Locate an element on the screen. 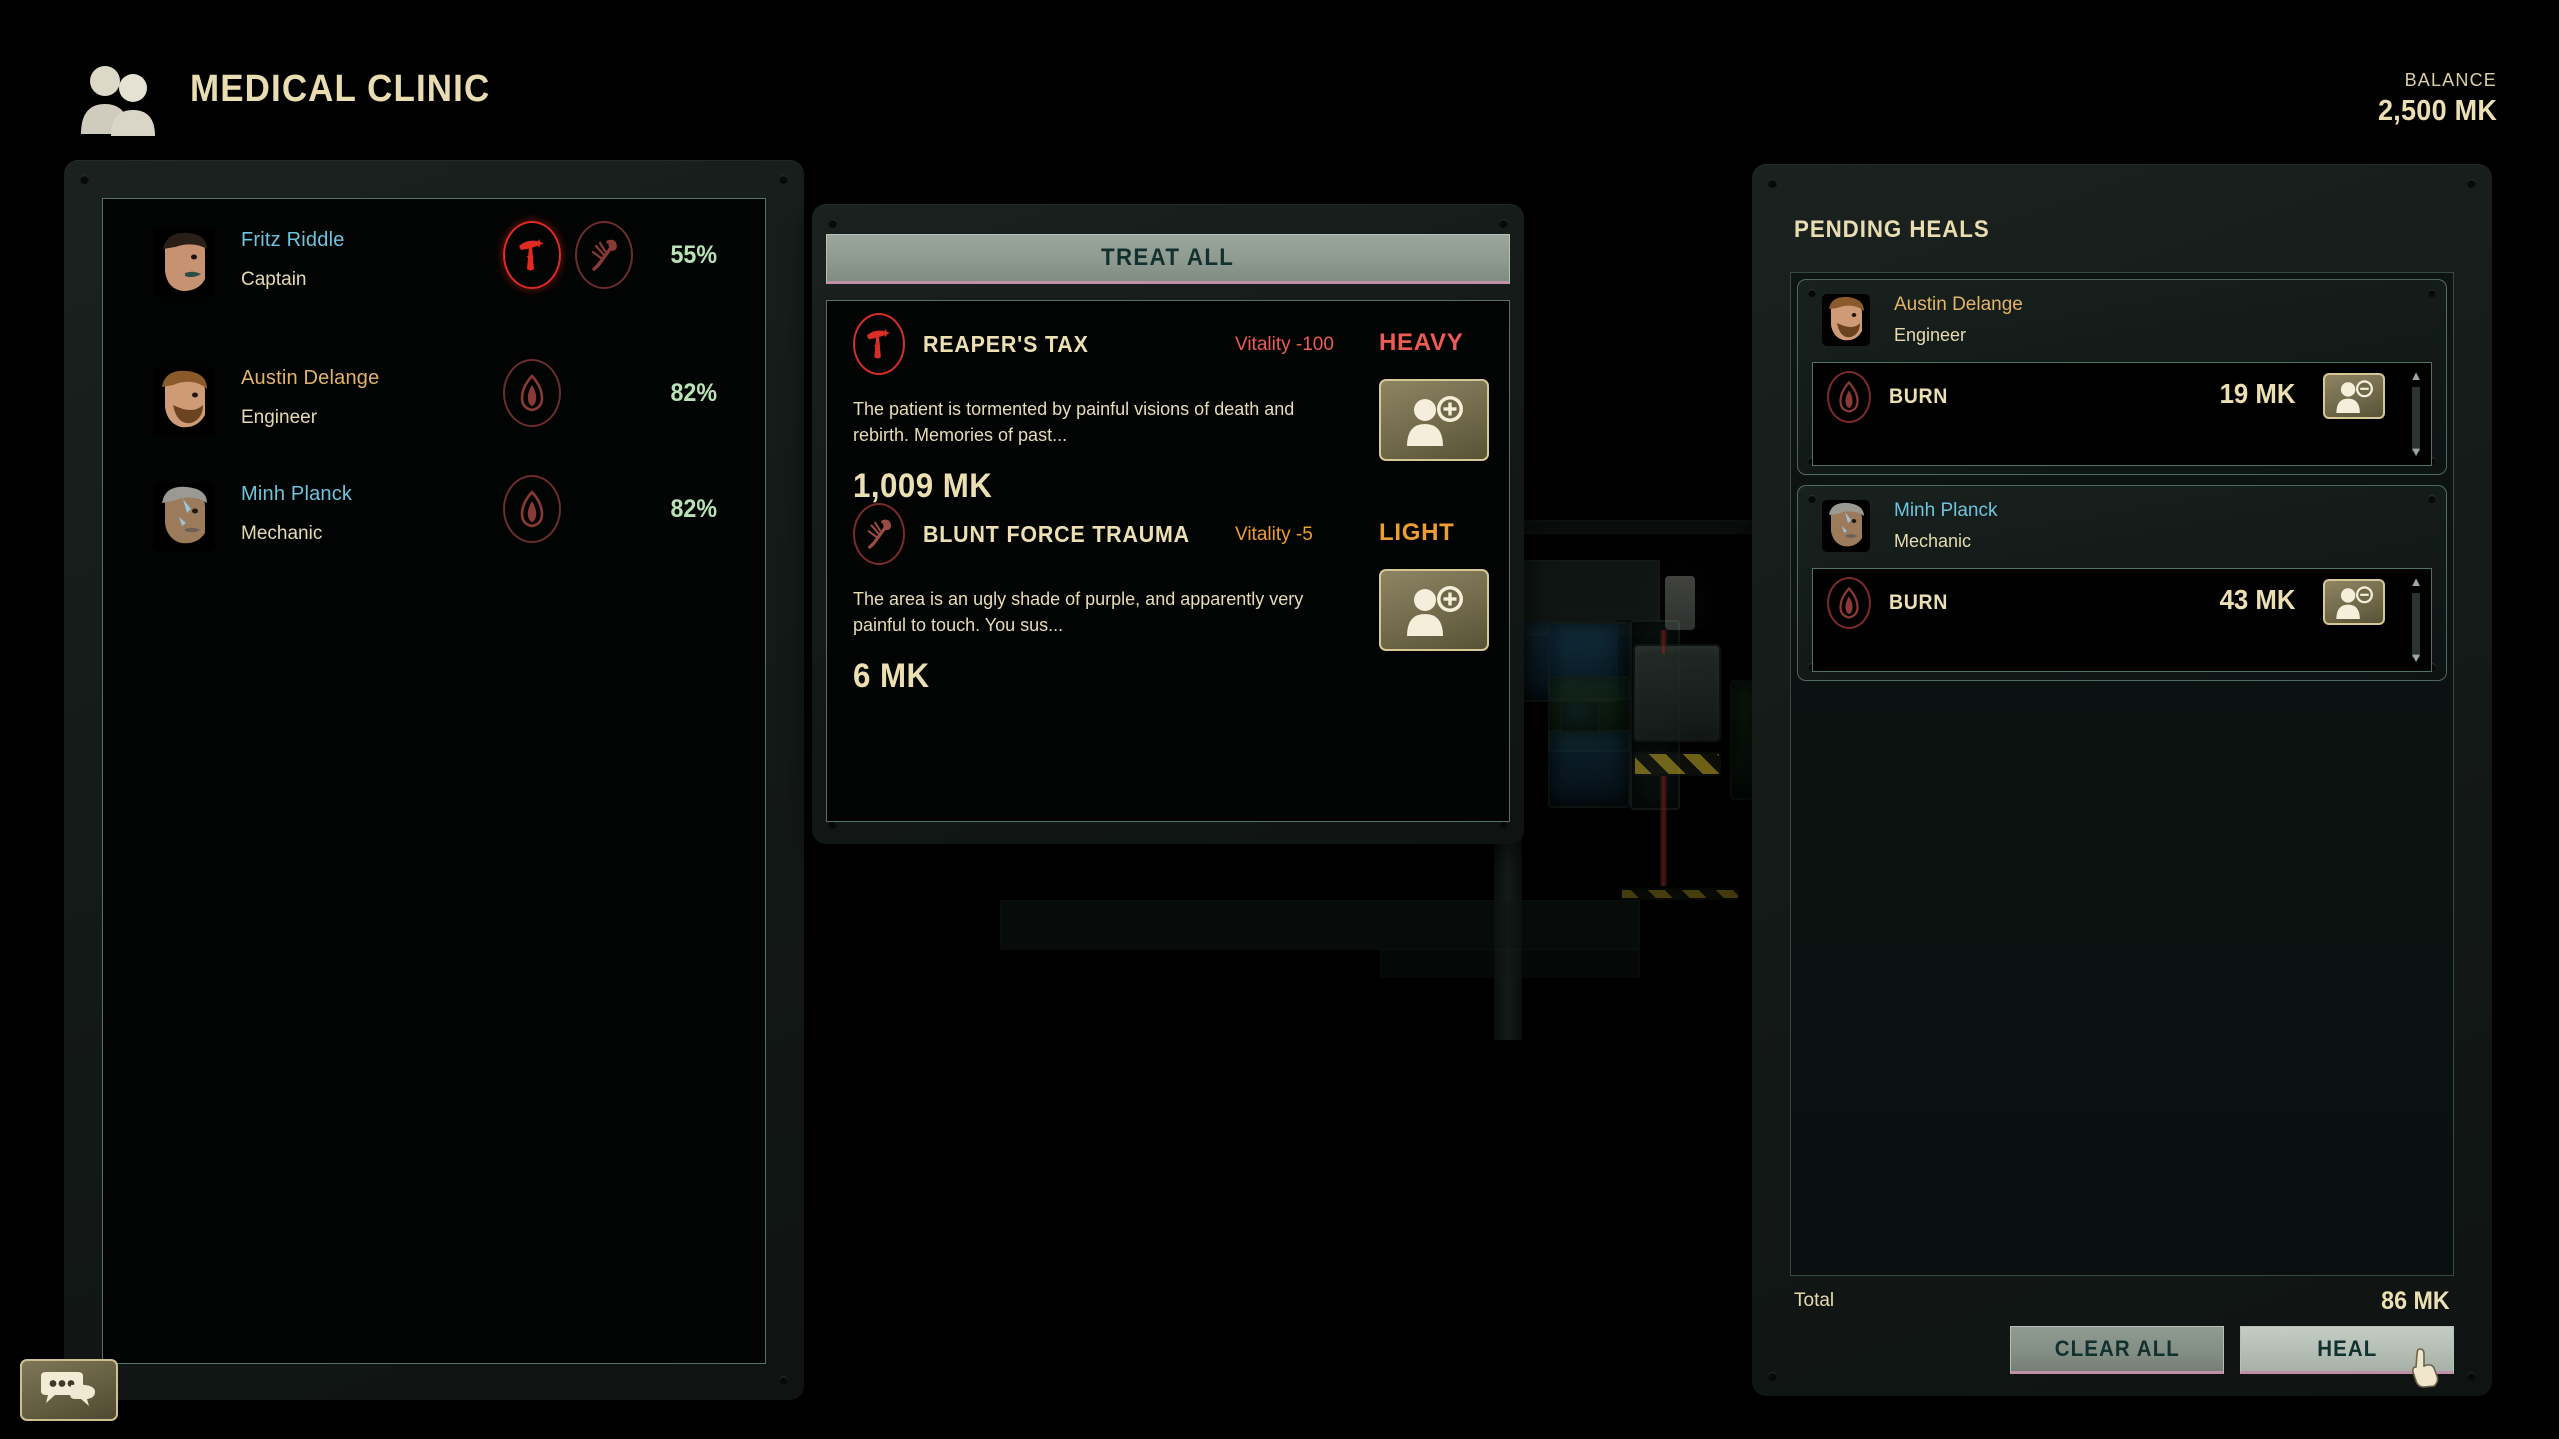 The height and width of the screenshot is (1439, 2559). balance-value: 2,500 MK is located at coordinates (2437, 111).